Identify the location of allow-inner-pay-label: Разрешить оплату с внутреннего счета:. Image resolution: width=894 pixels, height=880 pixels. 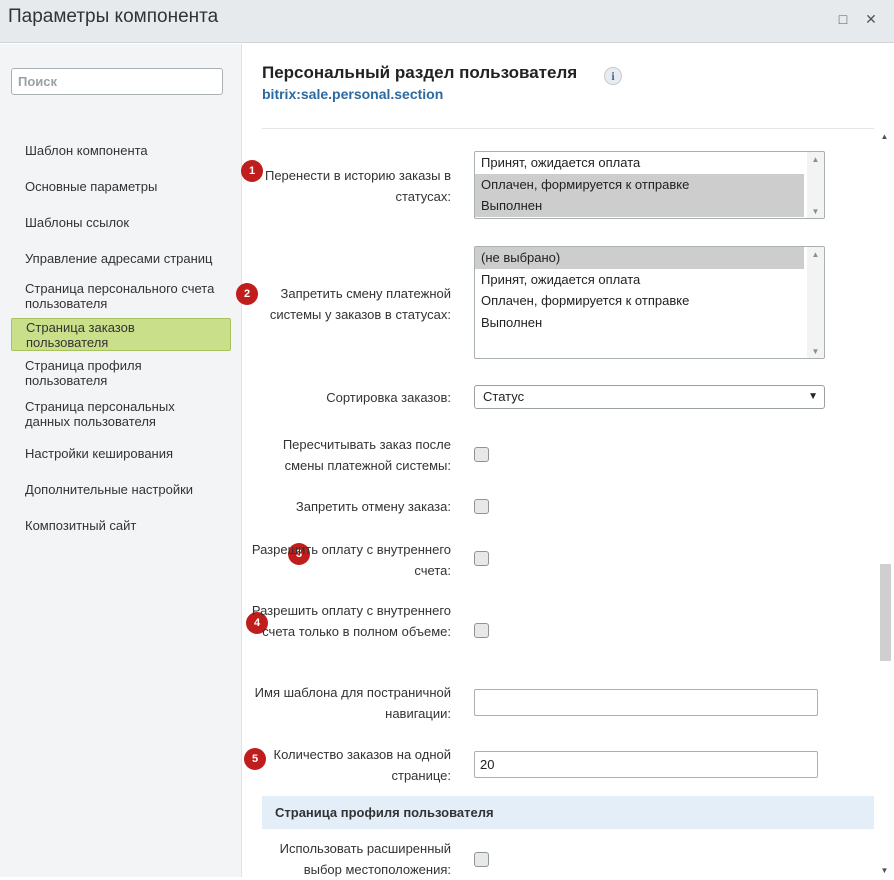
(351, 560).